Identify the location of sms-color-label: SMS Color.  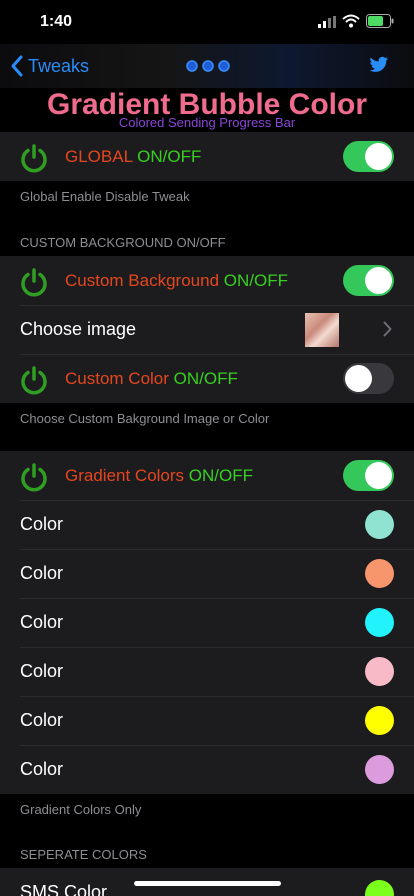
(64, 889).